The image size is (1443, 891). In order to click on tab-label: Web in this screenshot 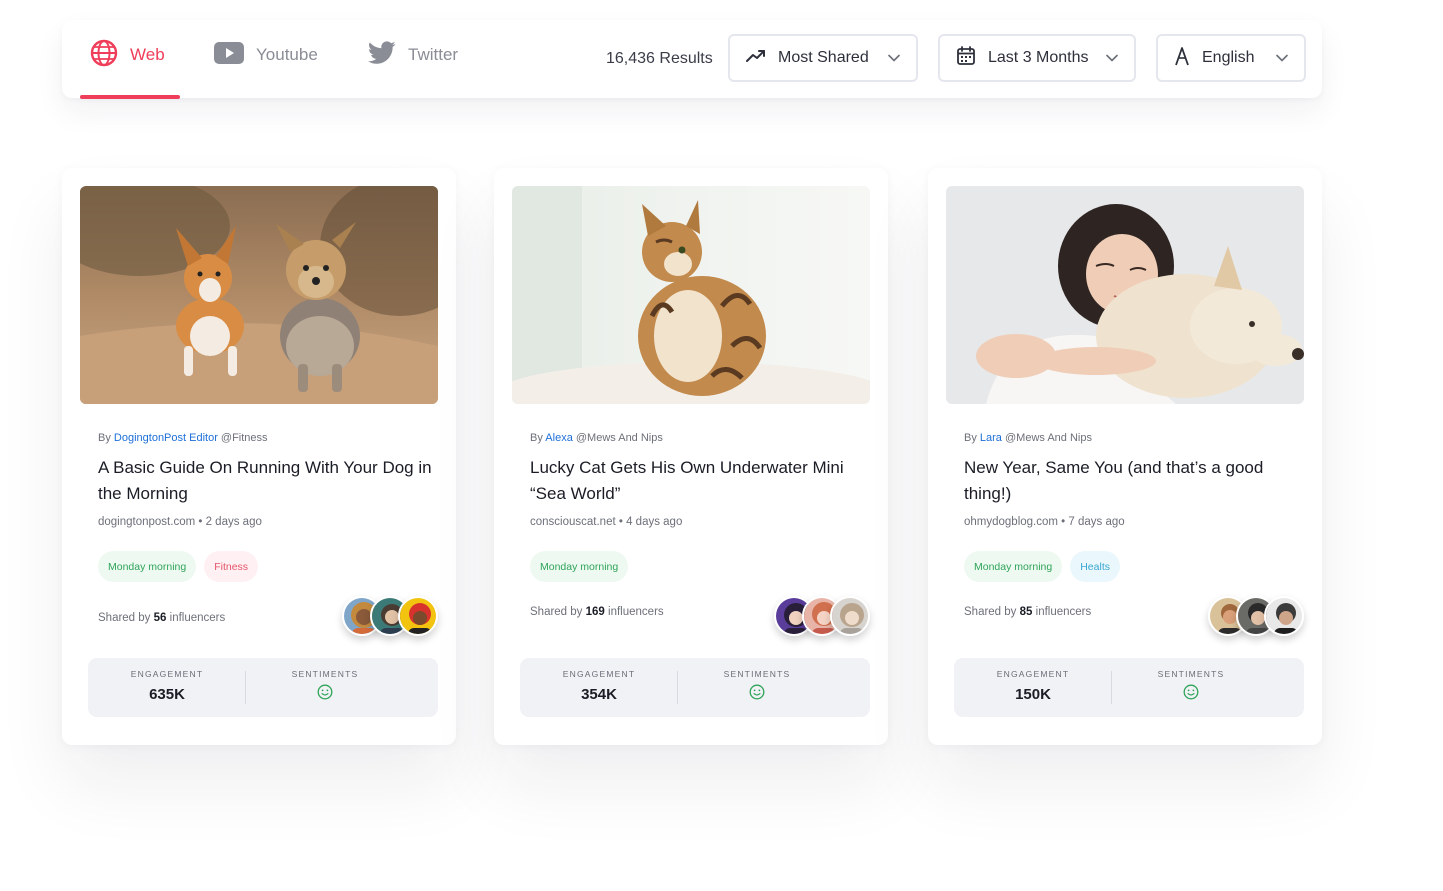, I will do `click(147, 54)`.